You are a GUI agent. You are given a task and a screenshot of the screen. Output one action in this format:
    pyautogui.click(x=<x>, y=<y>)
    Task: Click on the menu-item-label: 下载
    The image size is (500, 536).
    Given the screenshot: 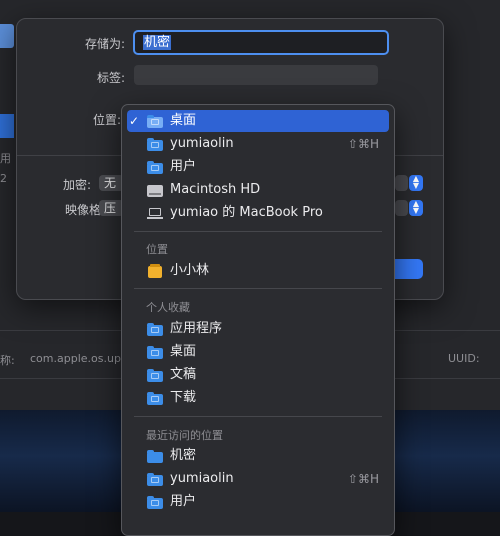 What is the action you would take?
    pyautogui.click(x=183, y=397)
    